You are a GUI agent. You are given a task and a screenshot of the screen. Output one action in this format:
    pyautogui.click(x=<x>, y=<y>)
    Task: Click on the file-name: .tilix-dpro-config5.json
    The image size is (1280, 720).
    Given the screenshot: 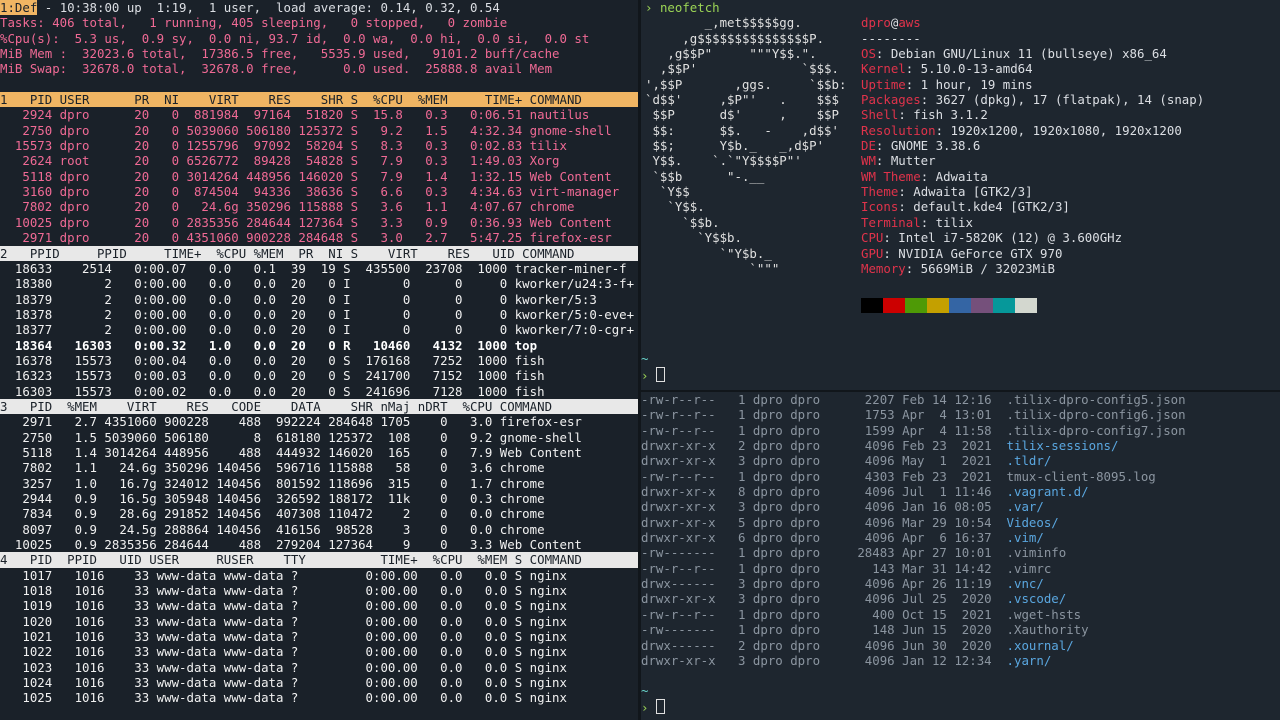 What is the action you would take?
    pyautogui.click(x=1096, y=399)
    